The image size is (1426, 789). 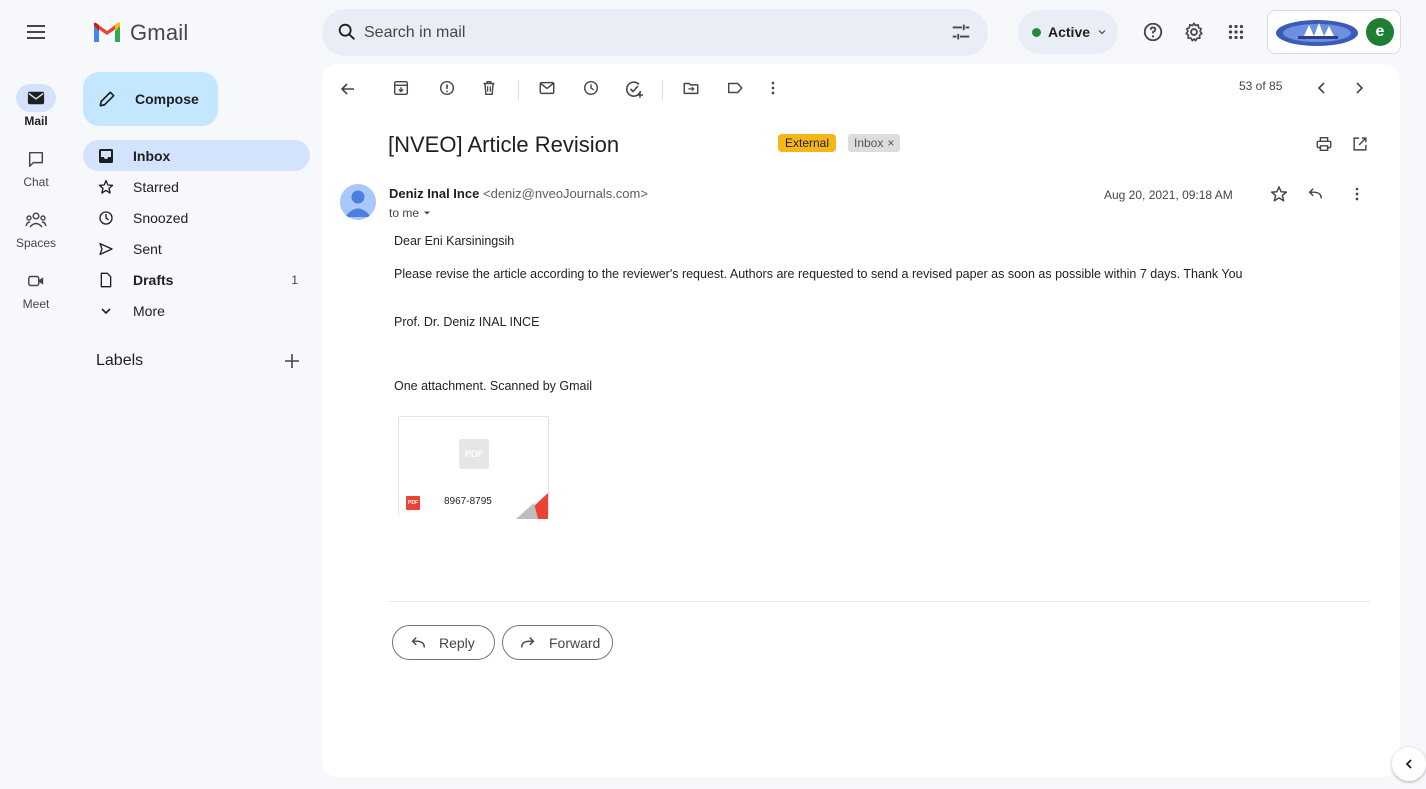 I want to click on attachment-card: PDF PDF 8967-8795, so click(x=473, y=467).